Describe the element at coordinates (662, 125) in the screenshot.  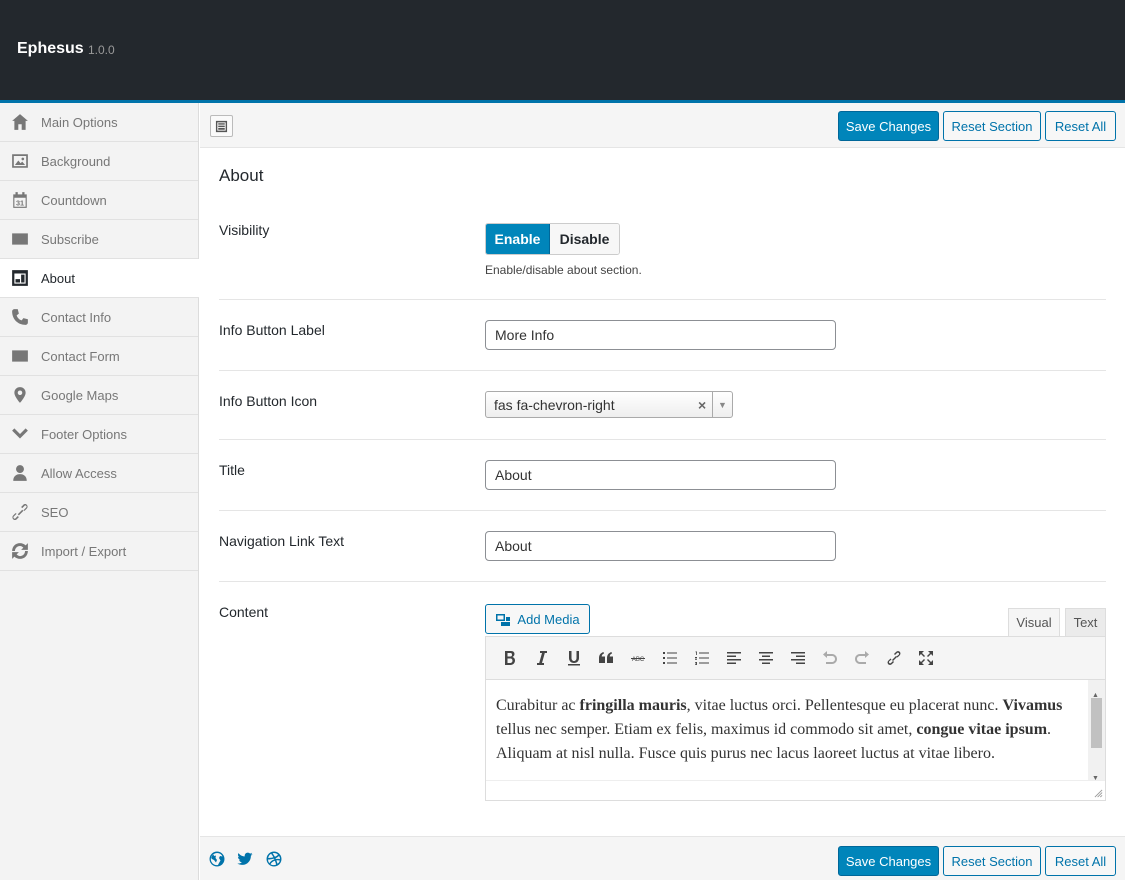
I see `top-toolbar: Save Changes Reset Section Reset All` at that location.